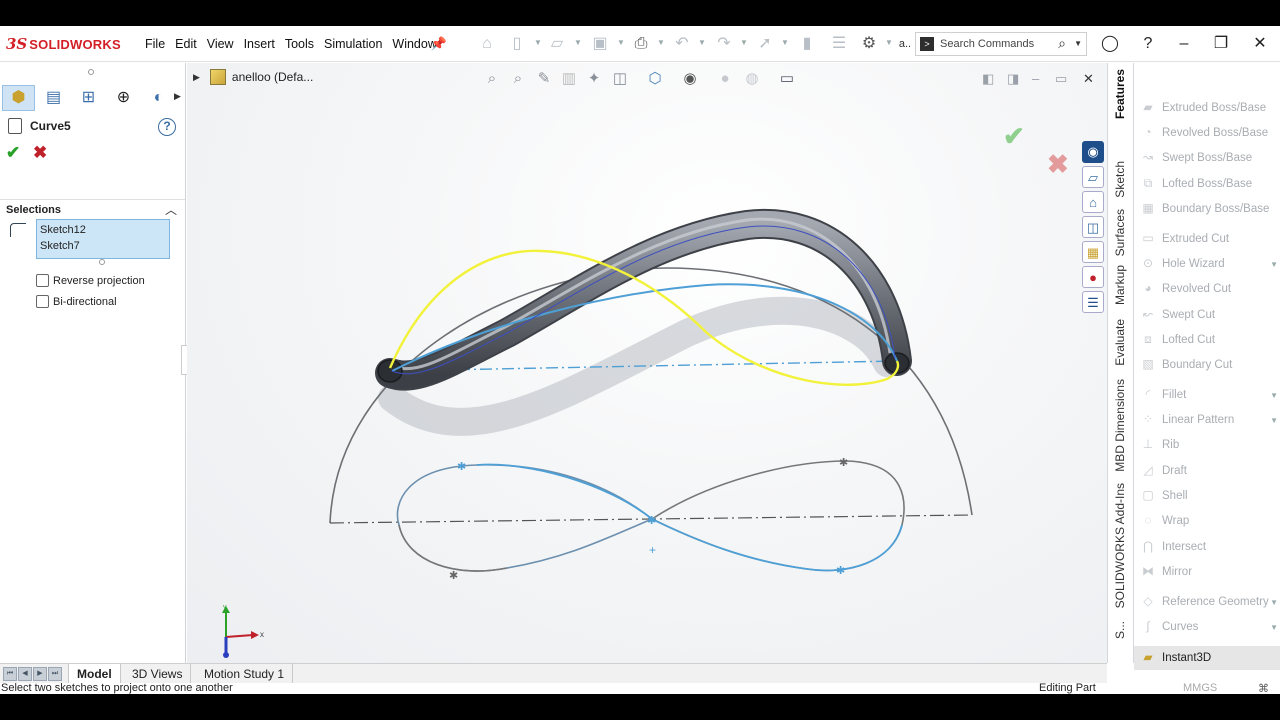 This screenshot has height=720, width=1280. What do you see at coordinates (186, 44) in the screenshot?
I see `menu-edit: Edit` at bounding box center [186, 44].